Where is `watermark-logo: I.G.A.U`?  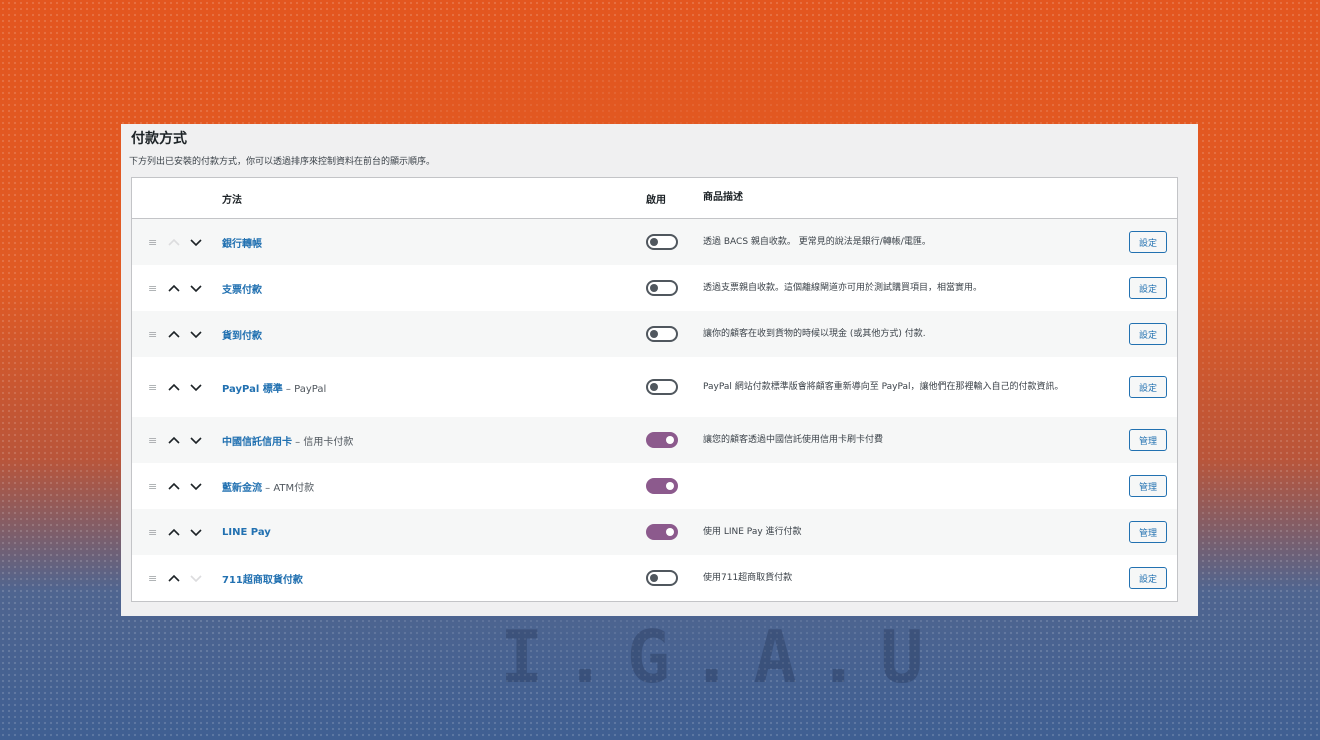
watermark-logo: I.G.A.U is located at coordinates (722, 657).